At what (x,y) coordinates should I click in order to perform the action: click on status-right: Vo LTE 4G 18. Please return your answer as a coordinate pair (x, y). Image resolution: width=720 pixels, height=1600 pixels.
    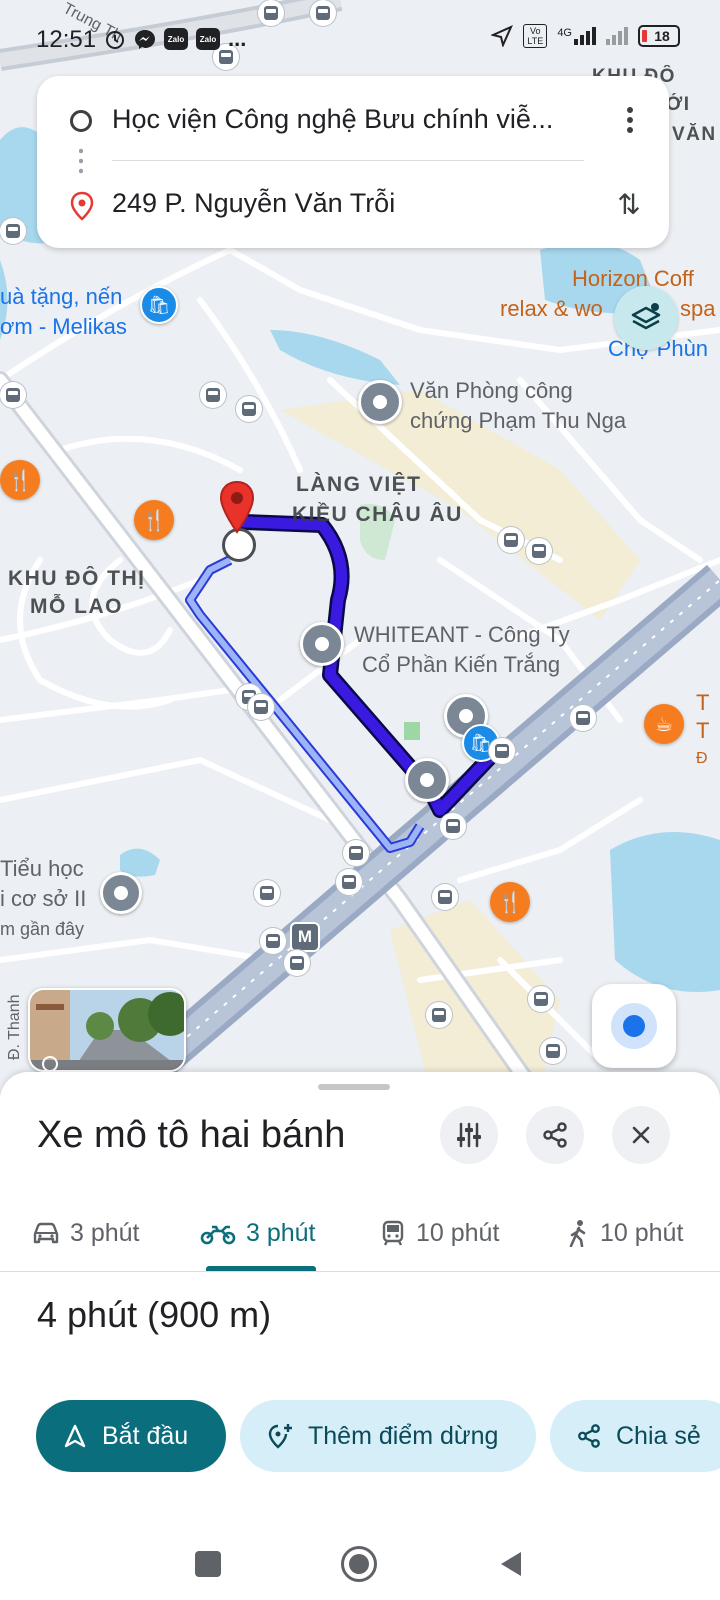
    Looking at the image, I should click on (585, 36).